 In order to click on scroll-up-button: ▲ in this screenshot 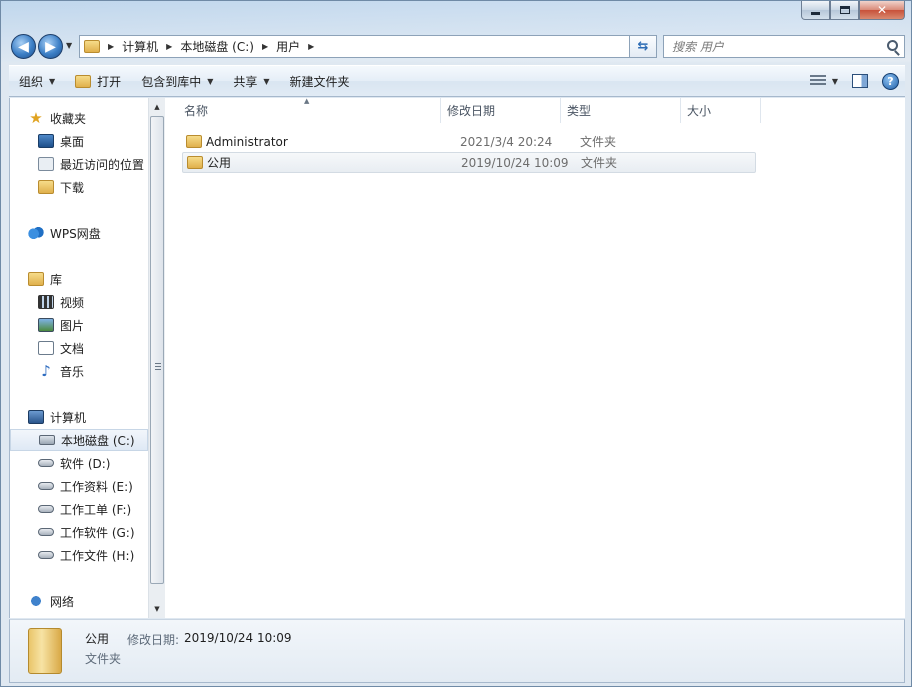, I will do `click(157, 107)`.